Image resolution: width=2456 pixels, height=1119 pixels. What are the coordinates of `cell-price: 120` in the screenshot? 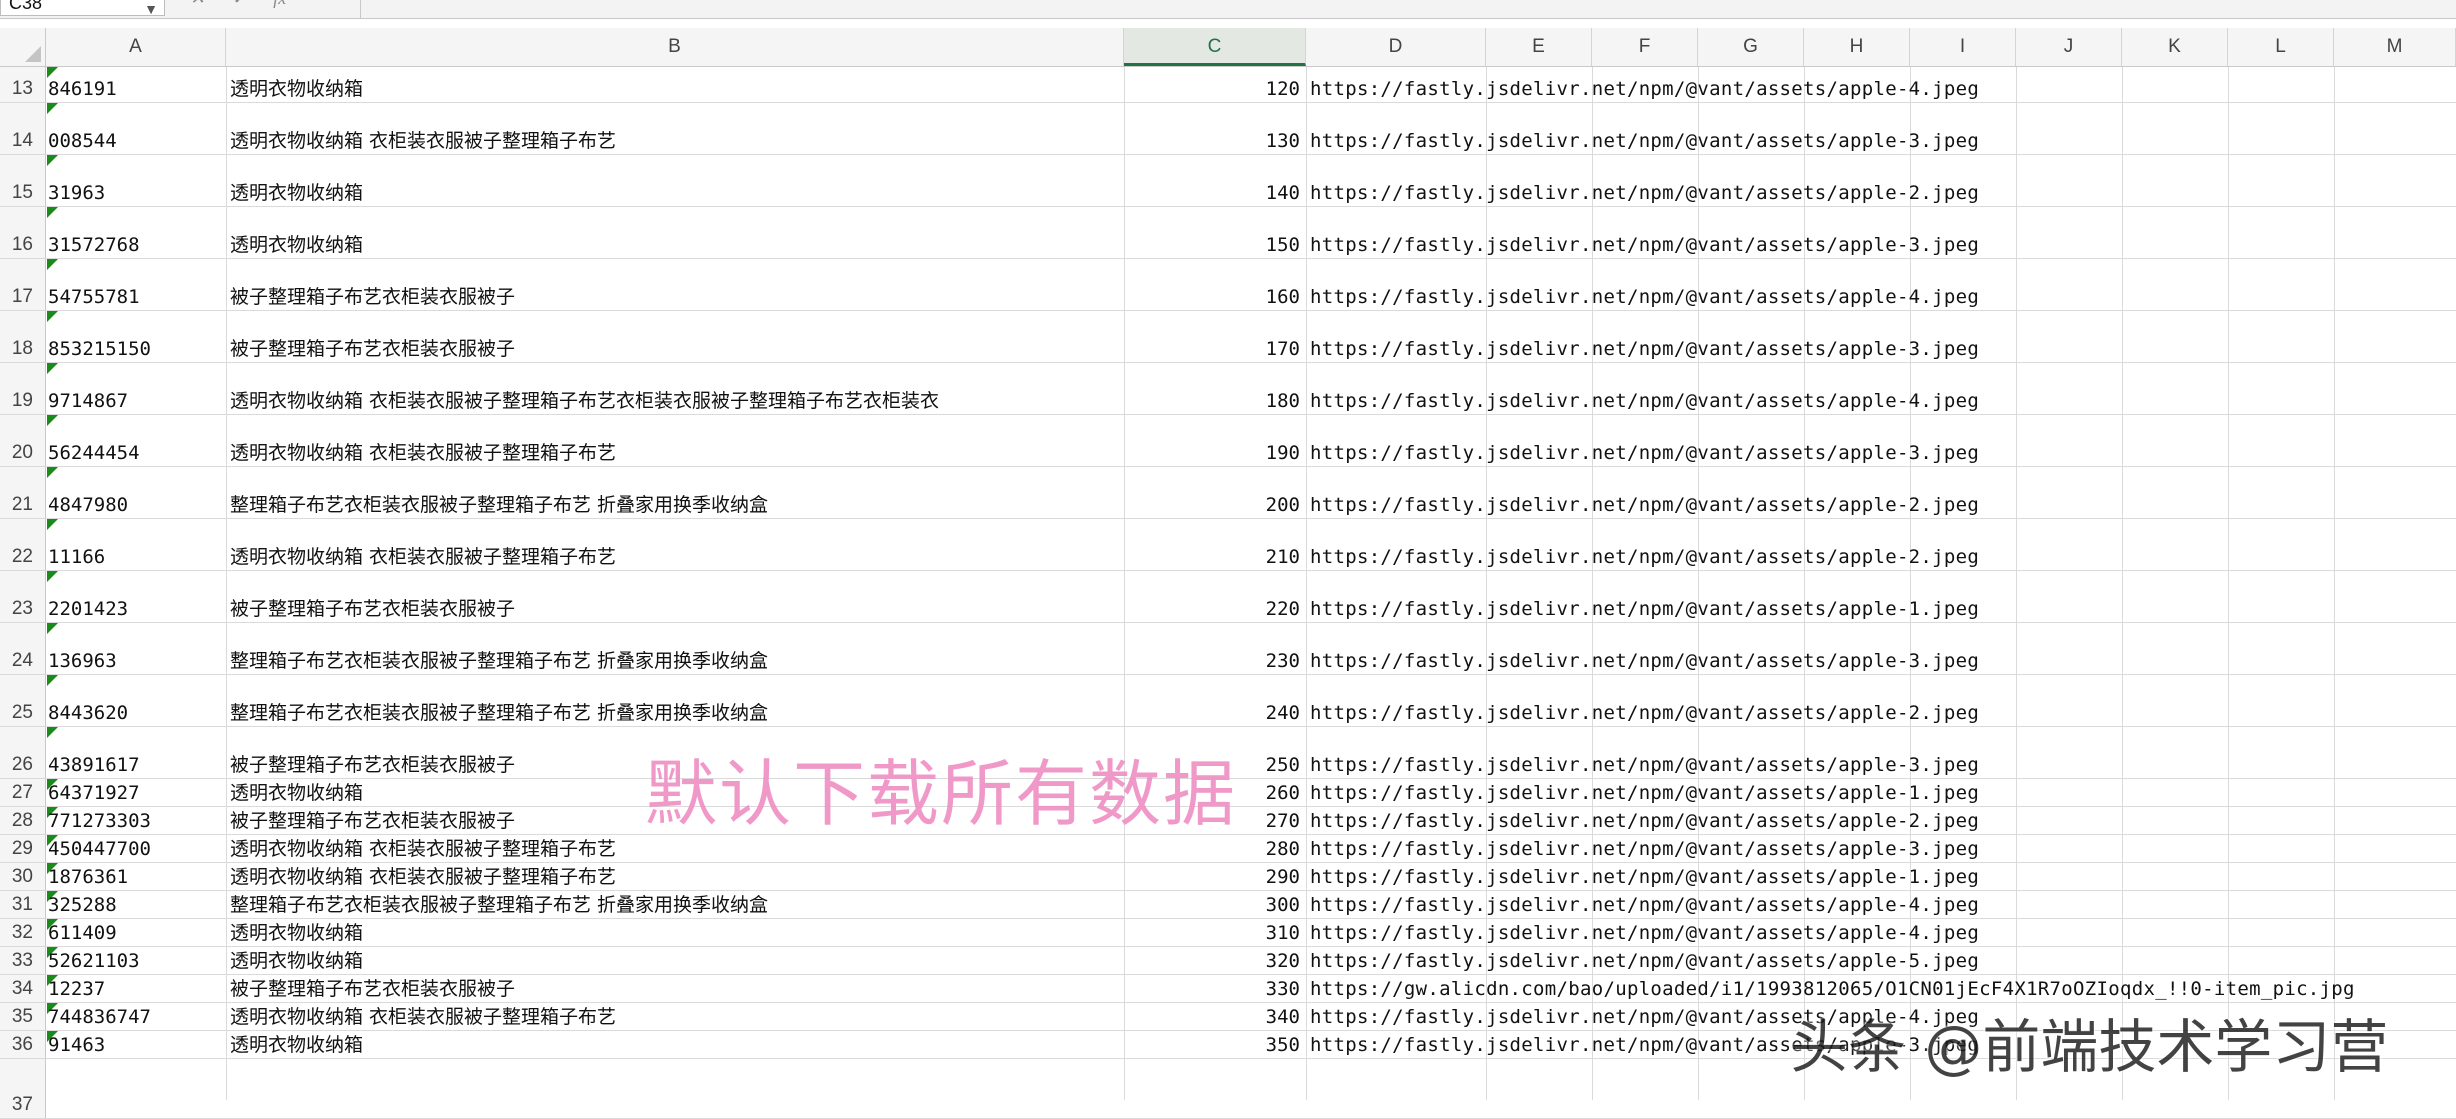 It's located at (1283, 89).